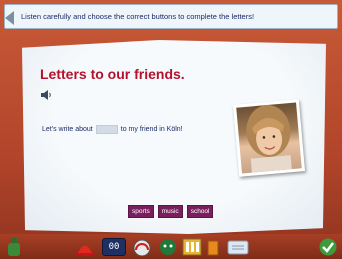 This screenshot has height=259, width=342. I want to click on sentence-end: to my friend in Köln!, so click(151, 129).